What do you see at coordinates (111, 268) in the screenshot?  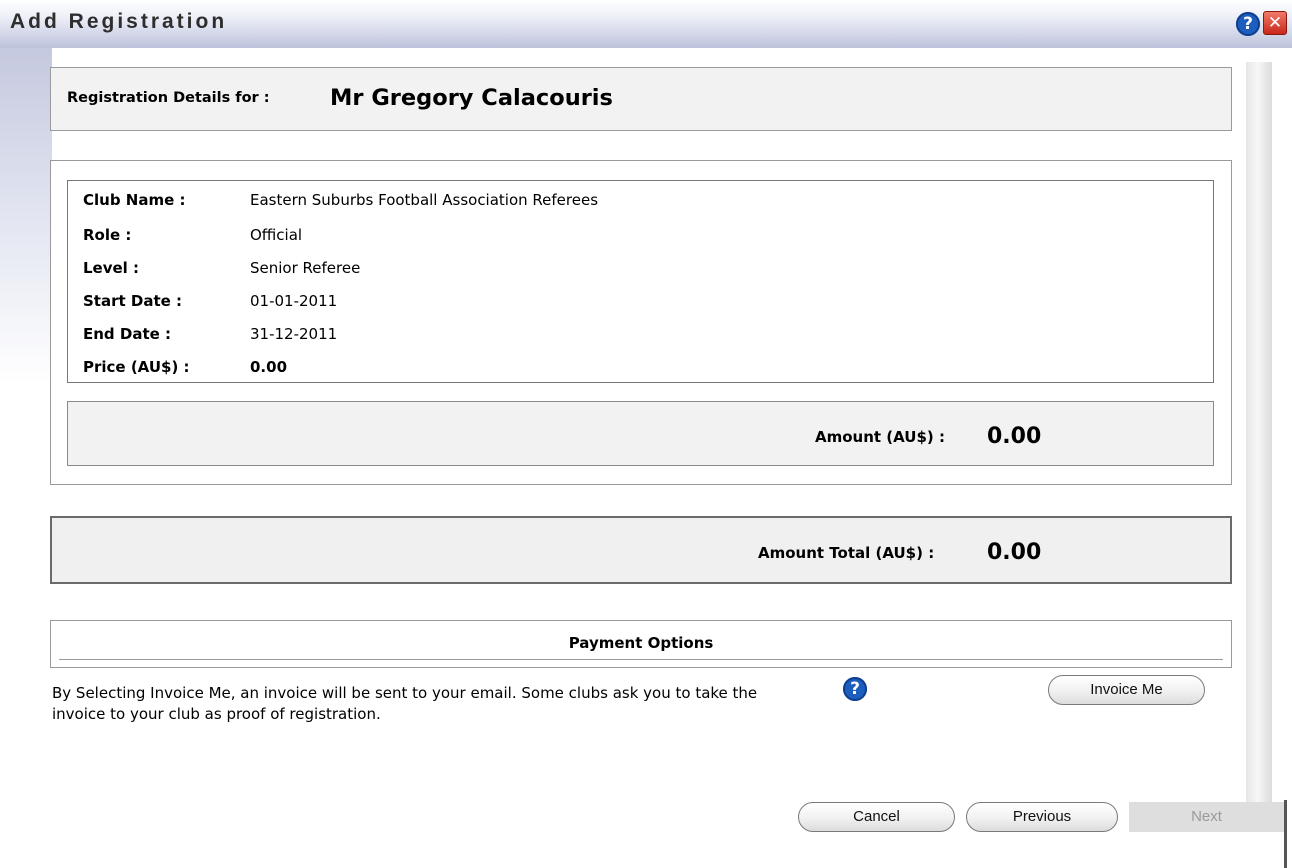 I see `detail-label: Level :` at bounding box center [111, 268].